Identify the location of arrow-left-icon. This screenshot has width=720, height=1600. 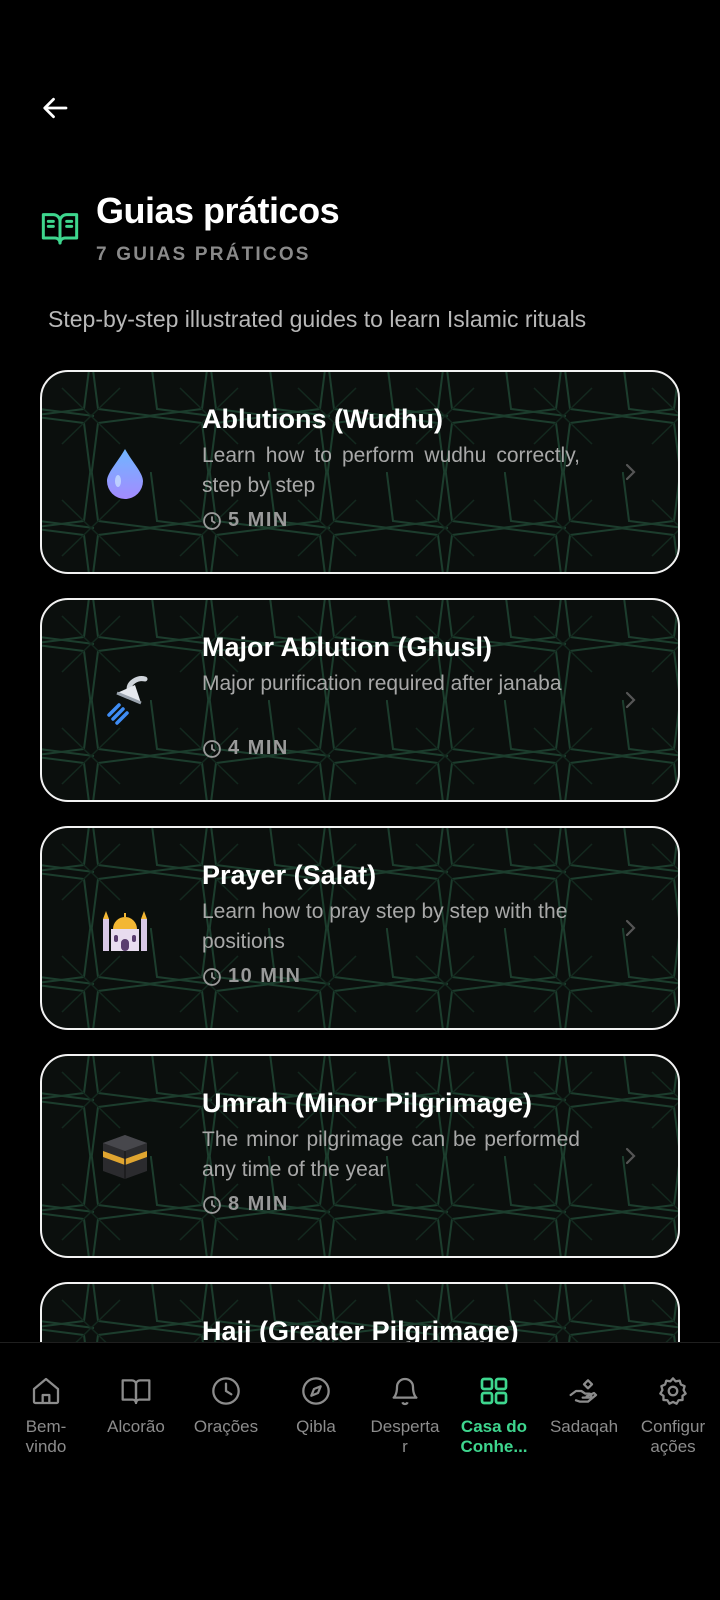
(55, 108).